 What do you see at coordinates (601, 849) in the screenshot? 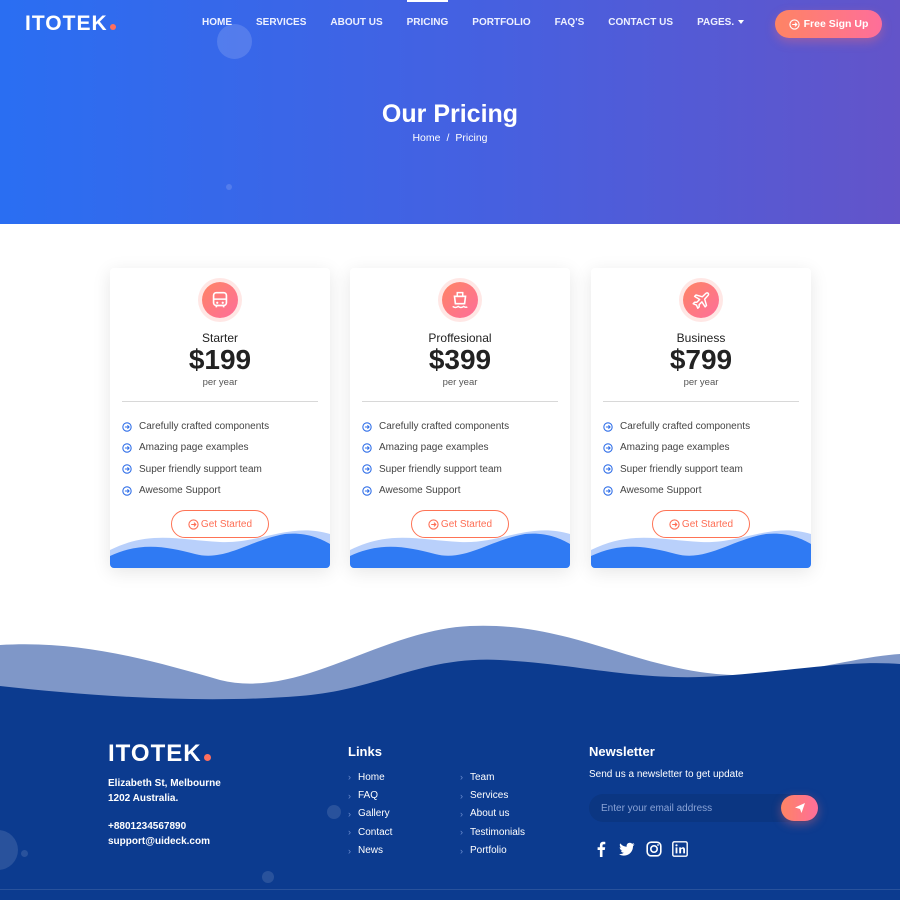
I see `facebook-icon` at bounding box center [601, 849].